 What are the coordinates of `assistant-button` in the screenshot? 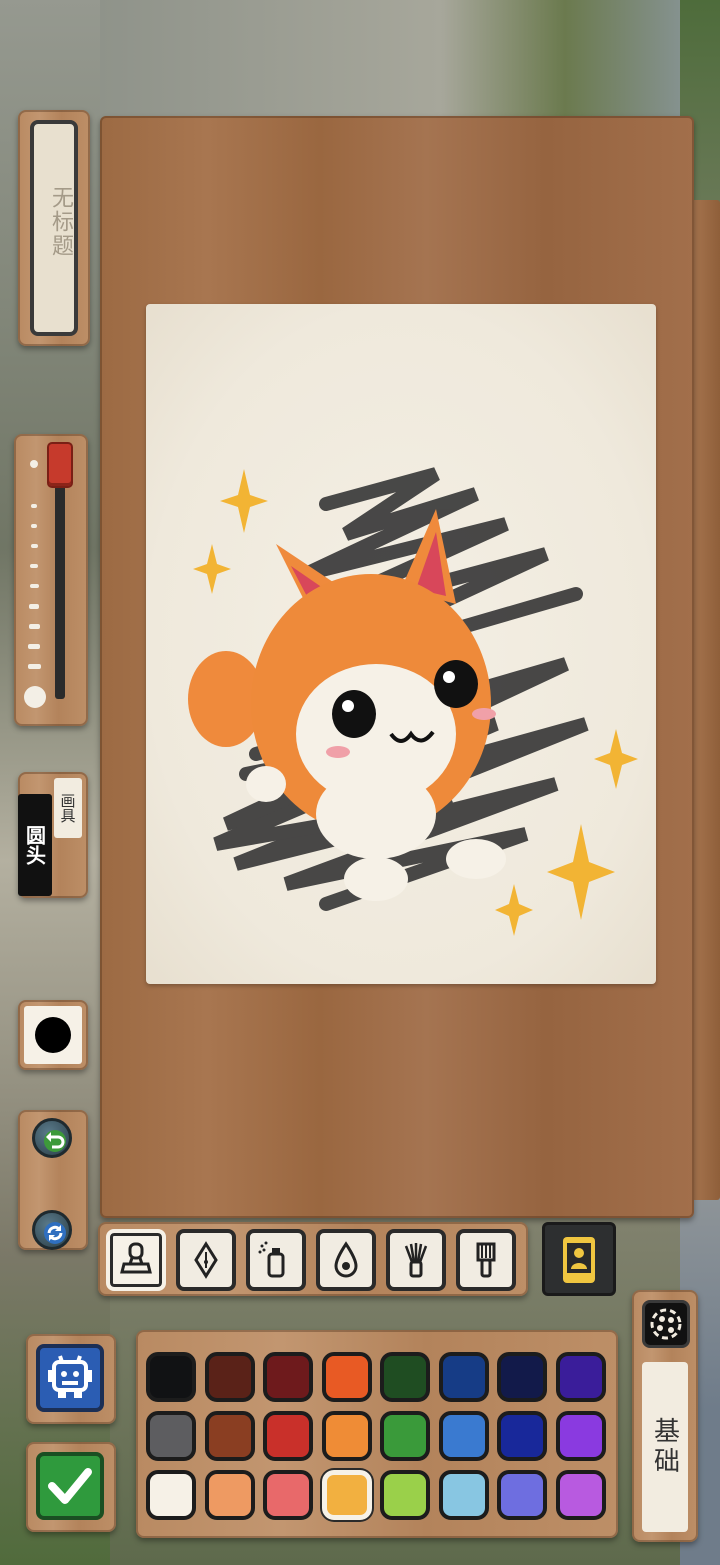 It's located at (70, 1378).